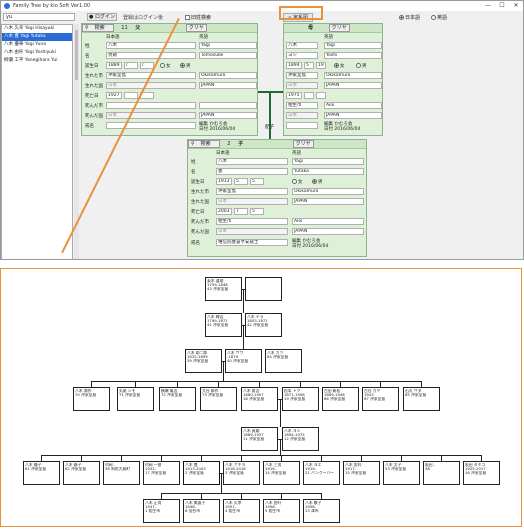  What do you see at coordinates (321, 65) in the screenshot?
I see `birth-day-field: 19` at bounding box center [321, 65].